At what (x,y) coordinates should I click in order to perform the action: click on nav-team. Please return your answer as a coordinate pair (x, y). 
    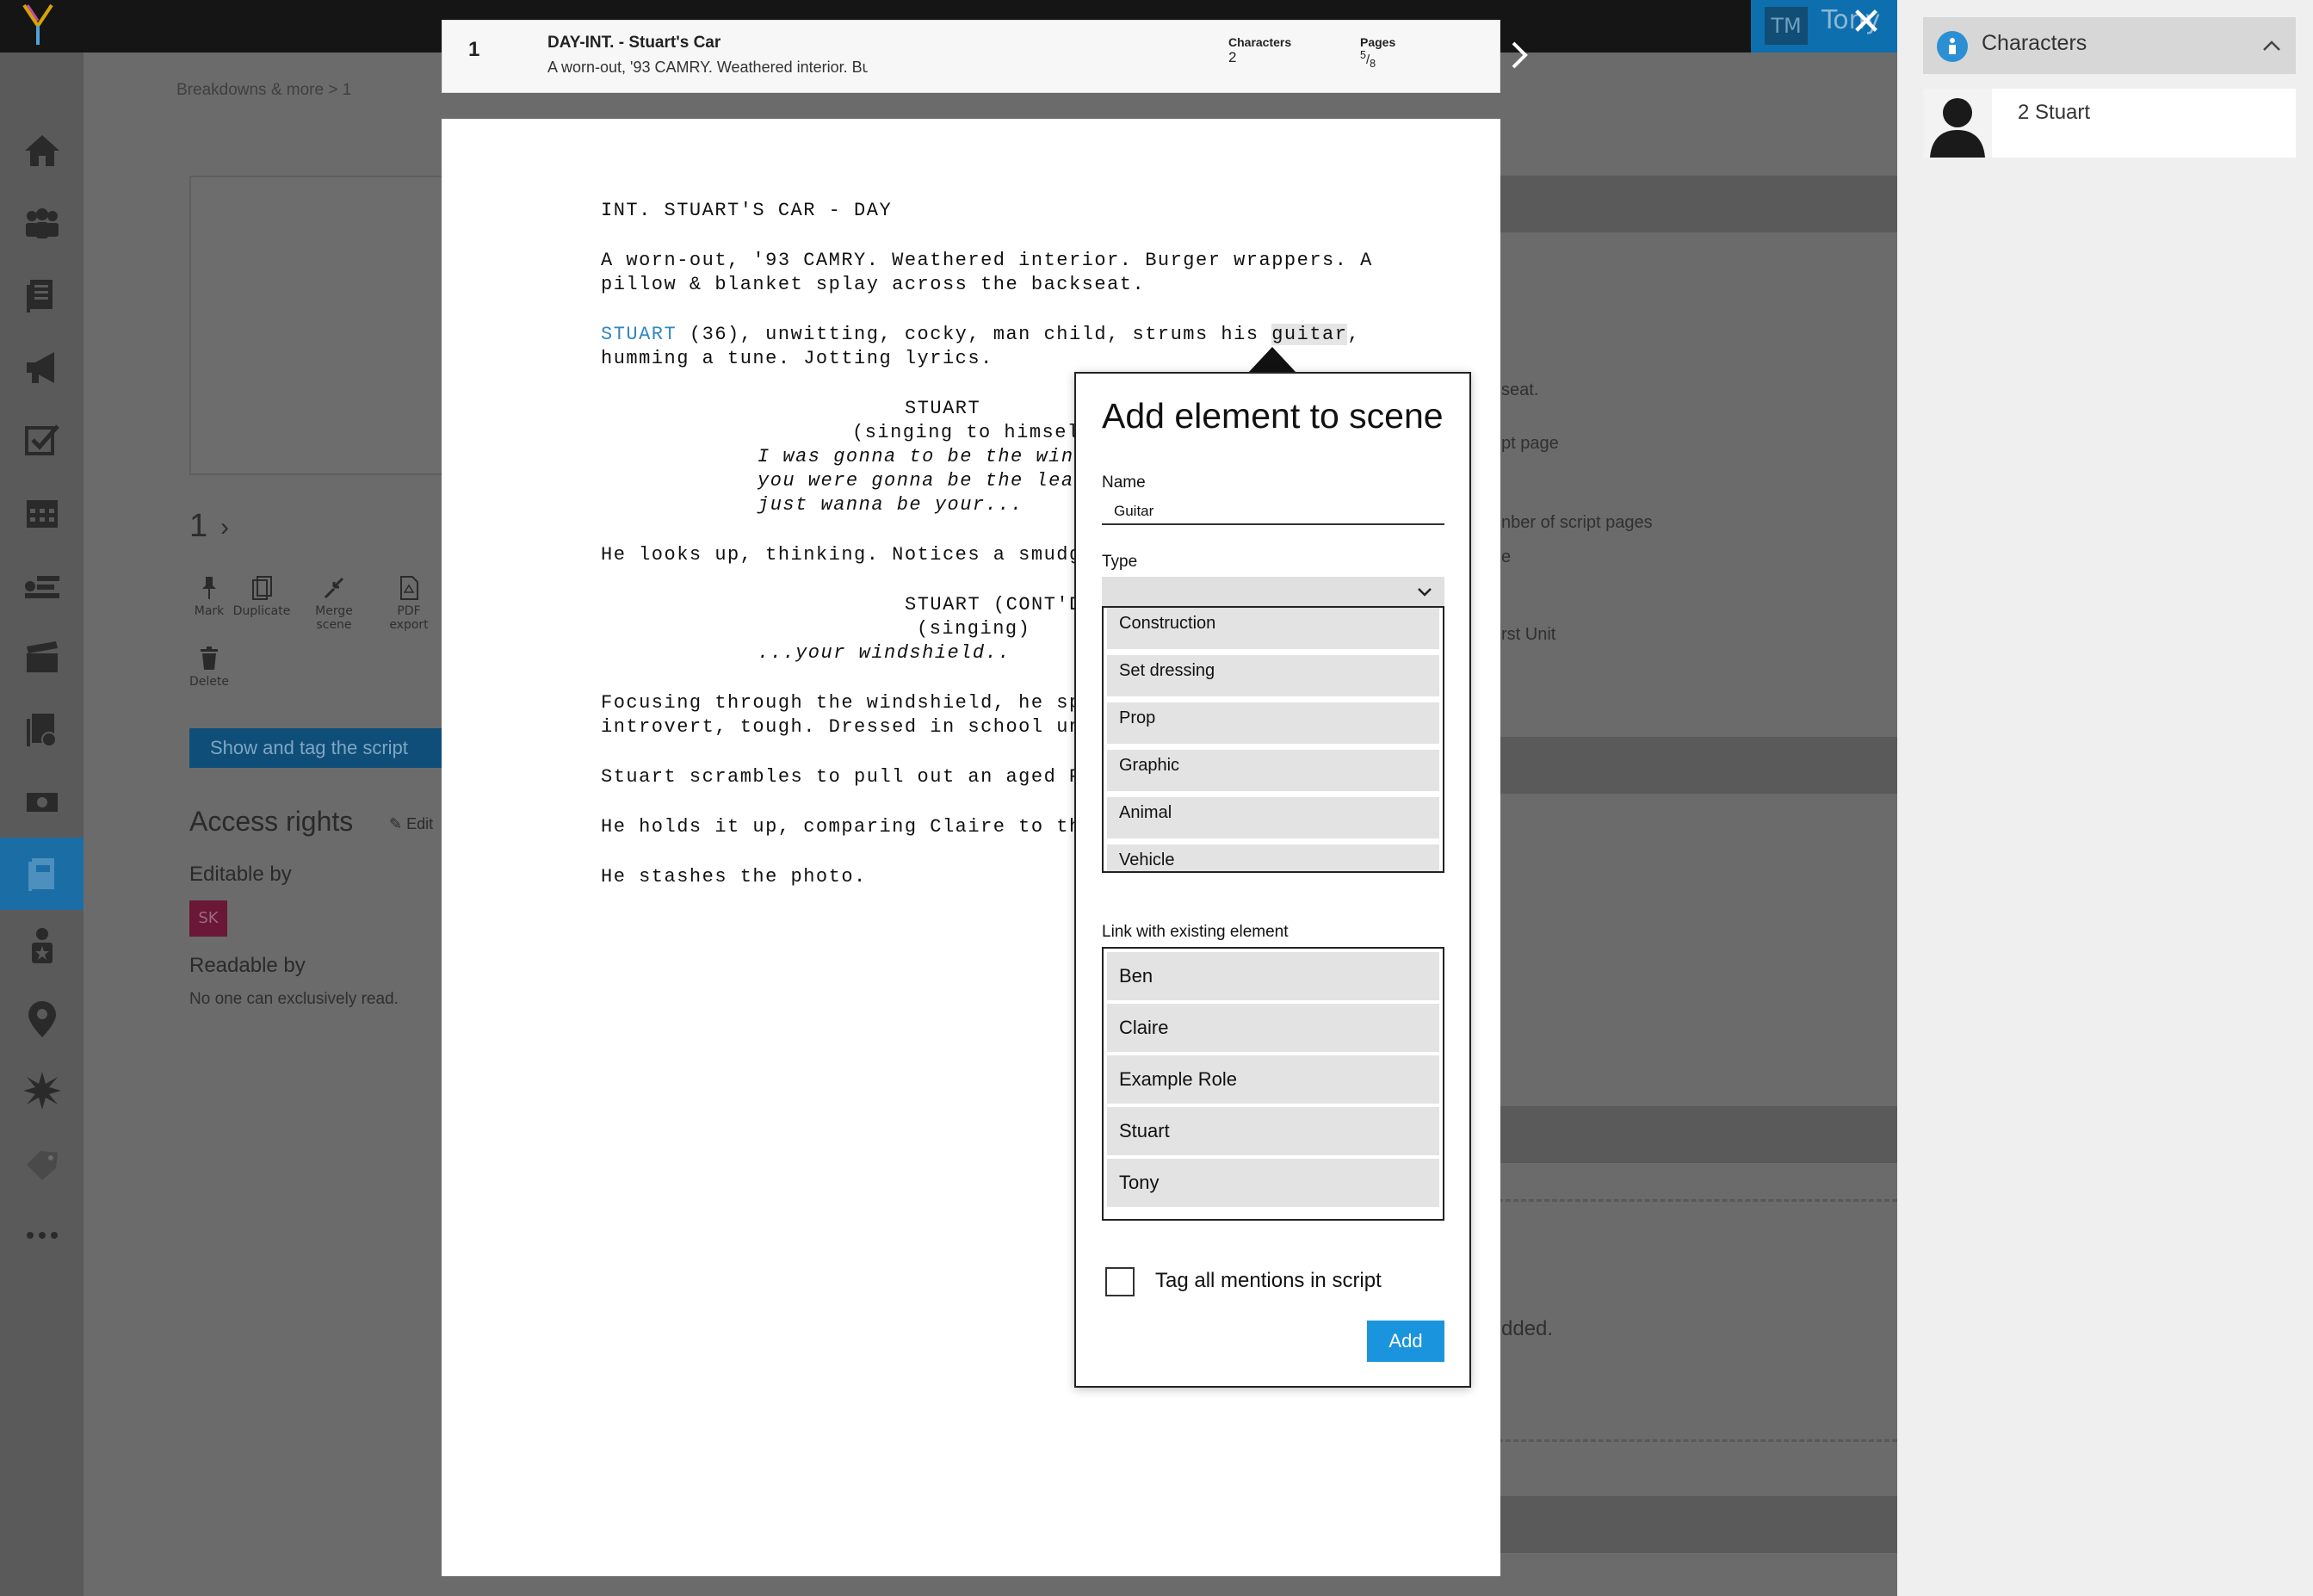
    Looking at the image, I should click on (41, 223).